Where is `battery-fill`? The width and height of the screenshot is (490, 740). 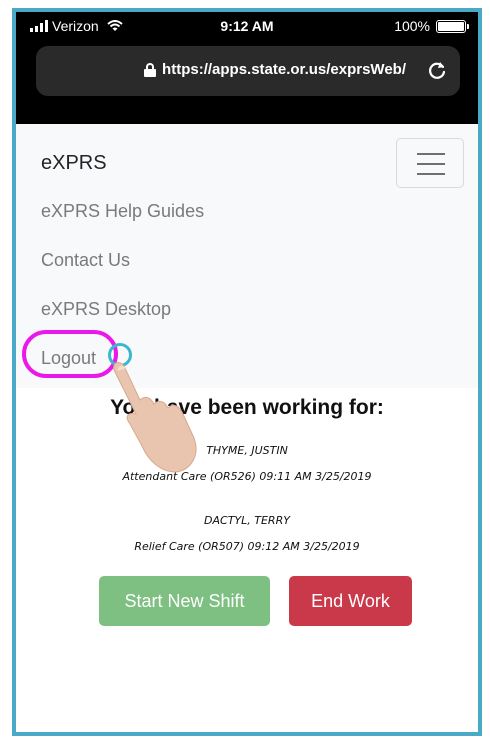 battery-fill is located at coordinates (451, 26).